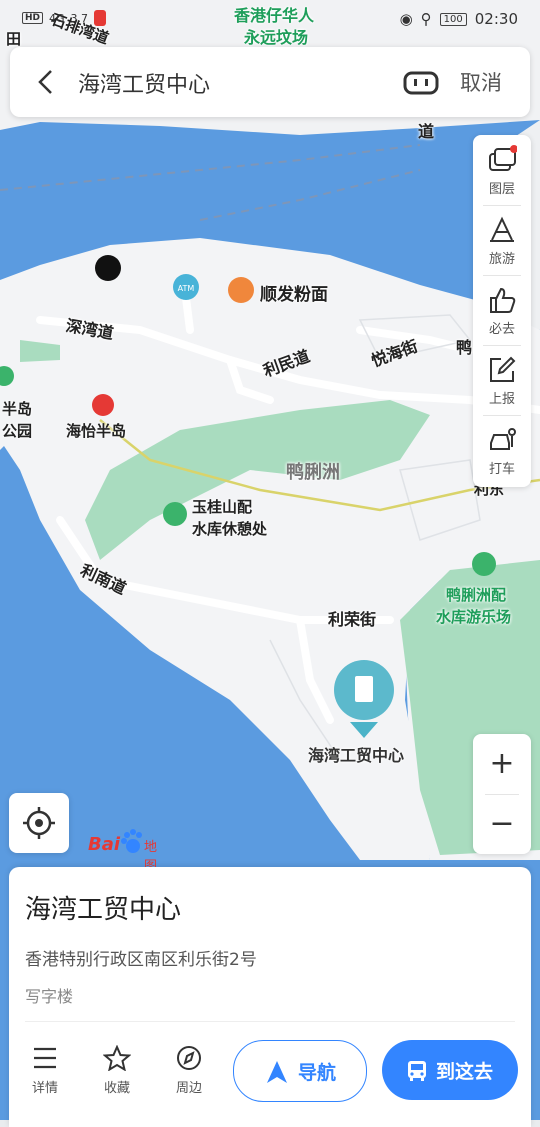  What do you see at coordinates (501, 469) in the screenshot?
I see `tool-label: 打车` at bounding box center [501, 469].